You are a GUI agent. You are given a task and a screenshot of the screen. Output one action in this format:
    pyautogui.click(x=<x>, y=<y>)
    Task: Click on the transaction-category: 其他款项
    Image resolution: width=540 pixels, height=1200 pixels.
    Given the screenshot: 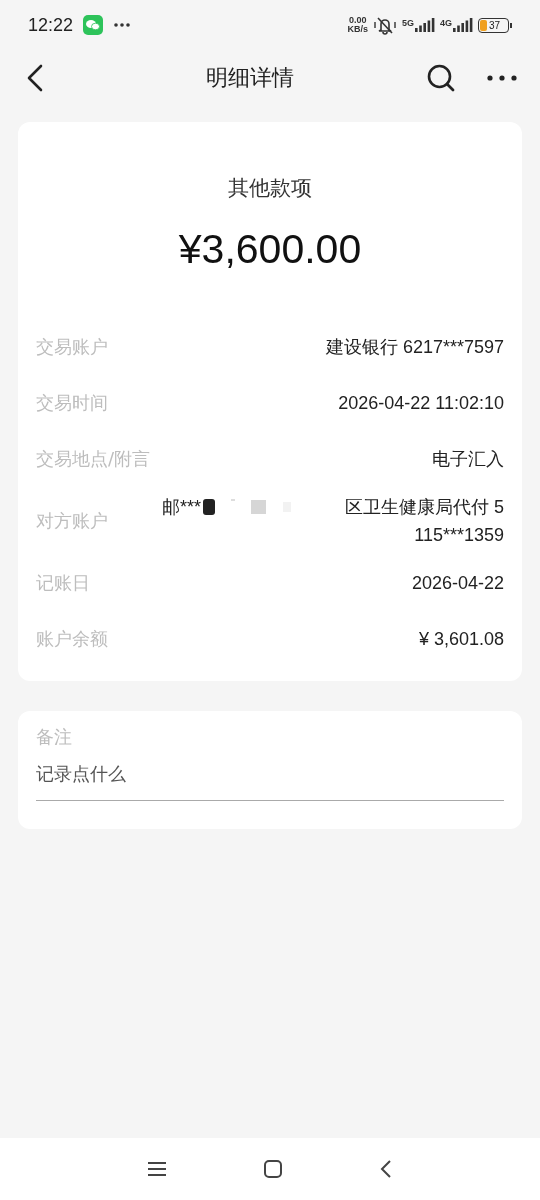 What is the action you would take?
    pyautogui.click(x=270, y=188)
    